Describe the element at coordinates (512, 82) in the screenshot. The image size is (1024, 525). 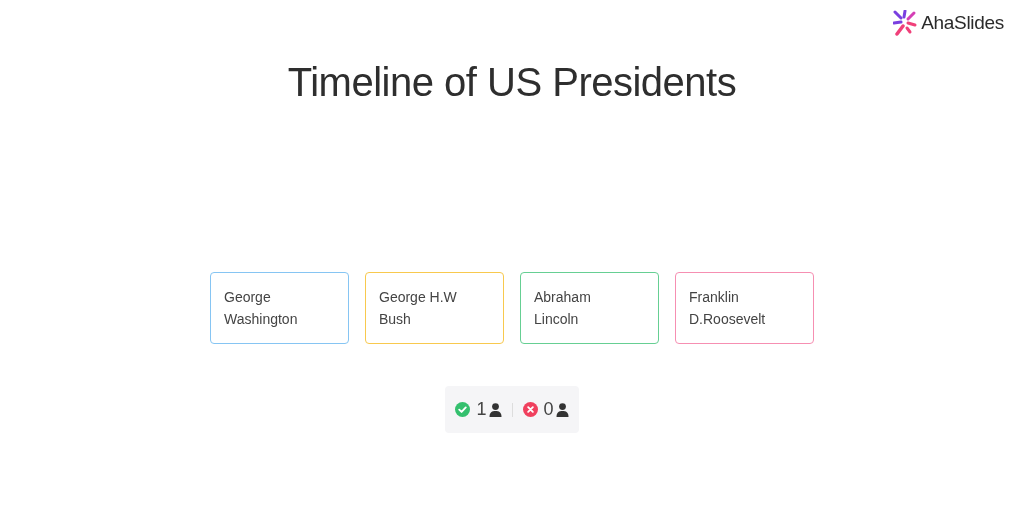
I see `slide-title: Timeline of US Presidents` at that location.